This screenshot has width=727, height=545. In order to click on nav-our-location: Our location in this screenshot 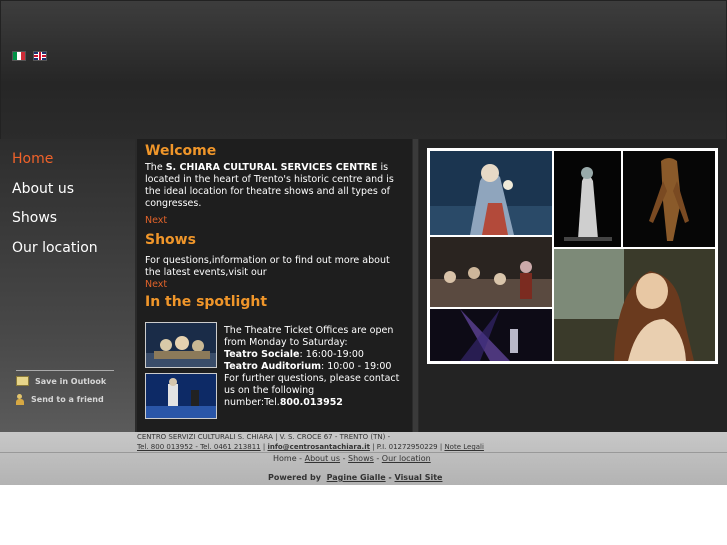, I will do `click(55, 255)`.